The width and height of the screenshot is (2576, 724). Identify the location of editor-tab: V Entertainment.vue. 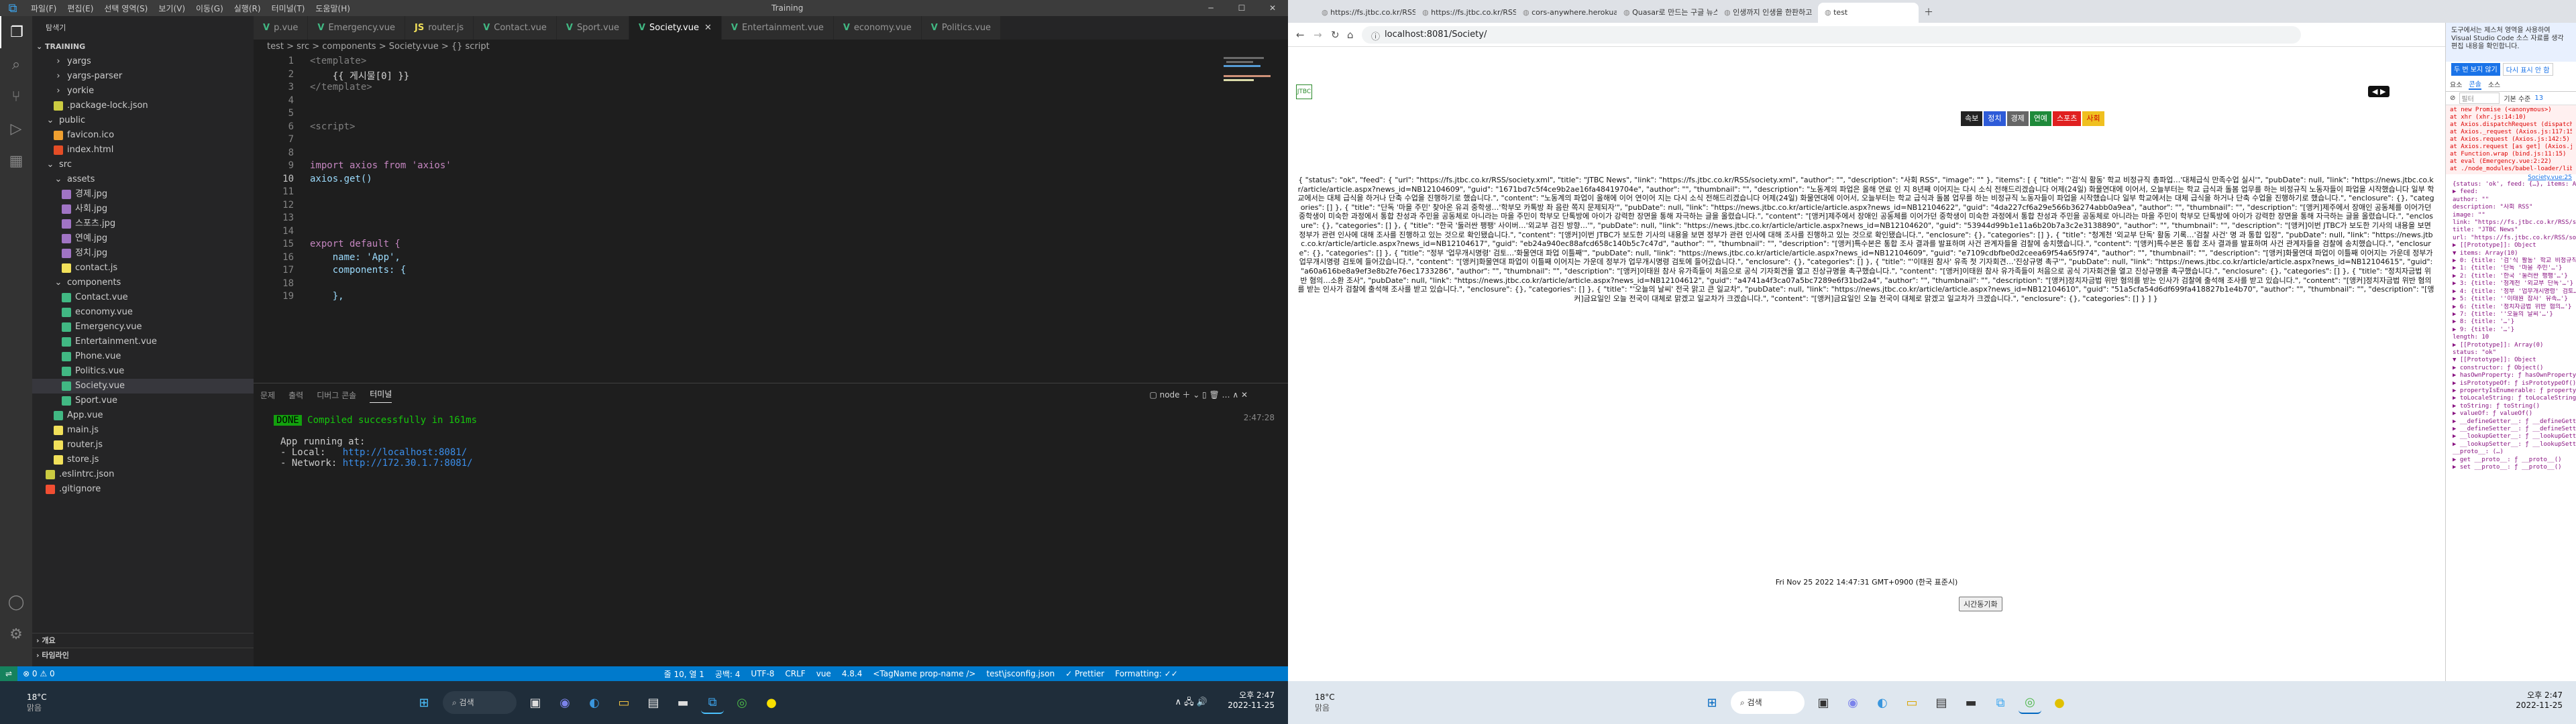
(777, 28).